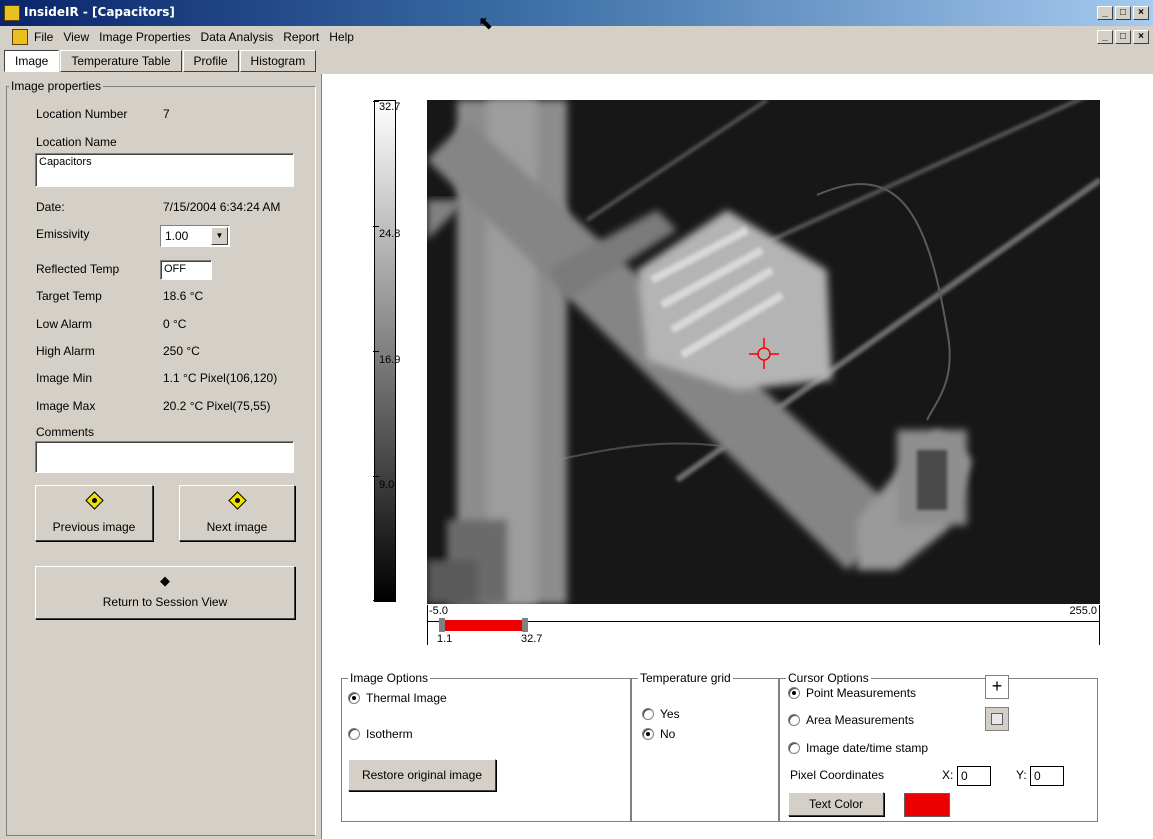  I want to click on plus-icon: +, so click(997, 687).